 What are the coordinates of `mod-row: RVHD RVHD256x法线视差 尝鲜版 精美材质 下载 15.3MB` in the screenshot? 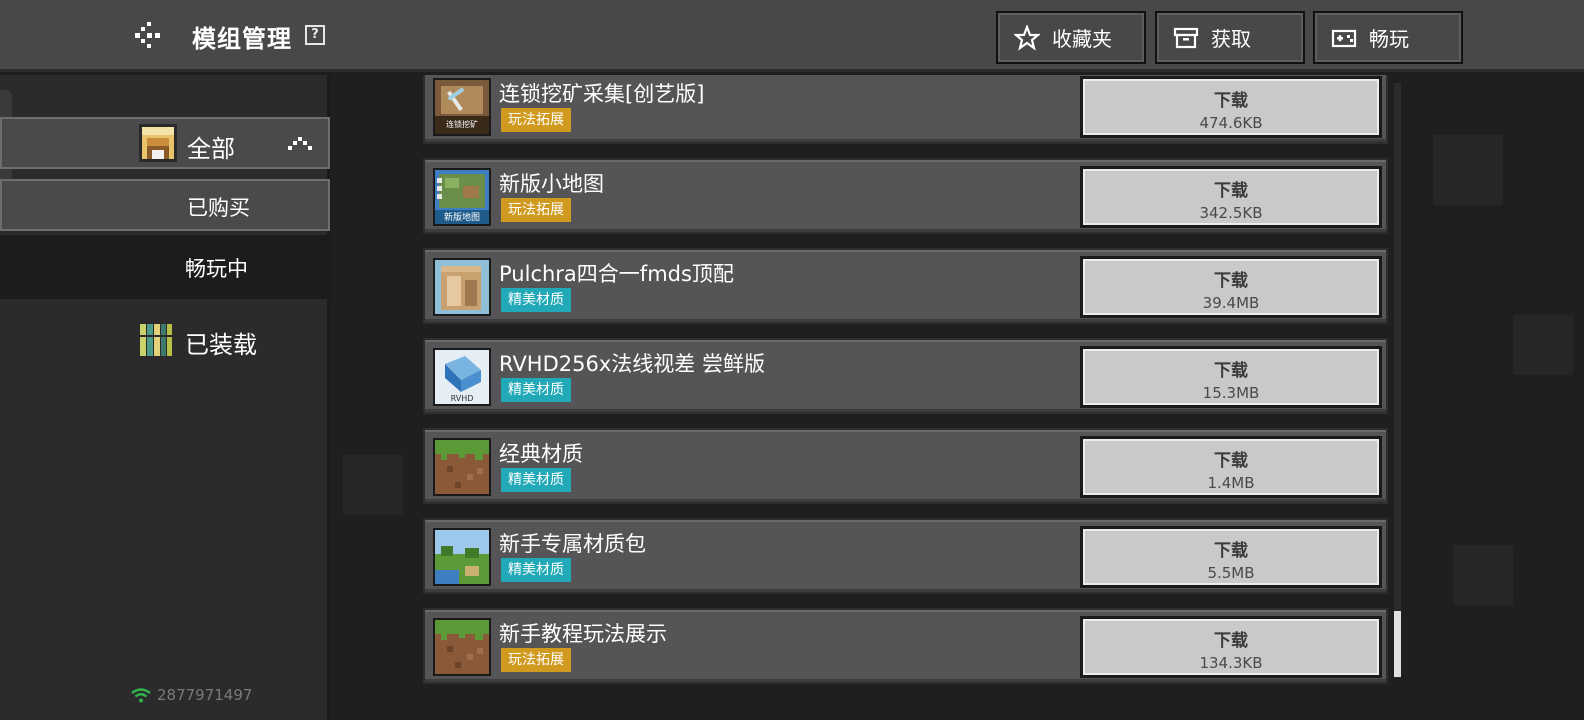 It's located at (905, 376).